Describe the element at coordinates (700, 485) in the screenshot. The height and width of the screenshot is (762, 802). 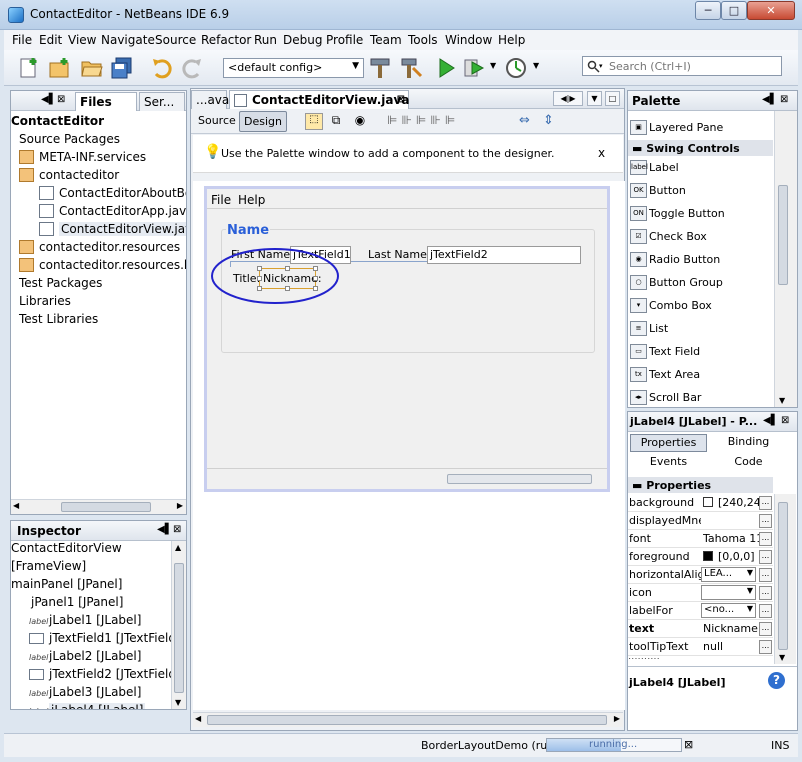
I see `properties-section: ▬ Properties` at that location.